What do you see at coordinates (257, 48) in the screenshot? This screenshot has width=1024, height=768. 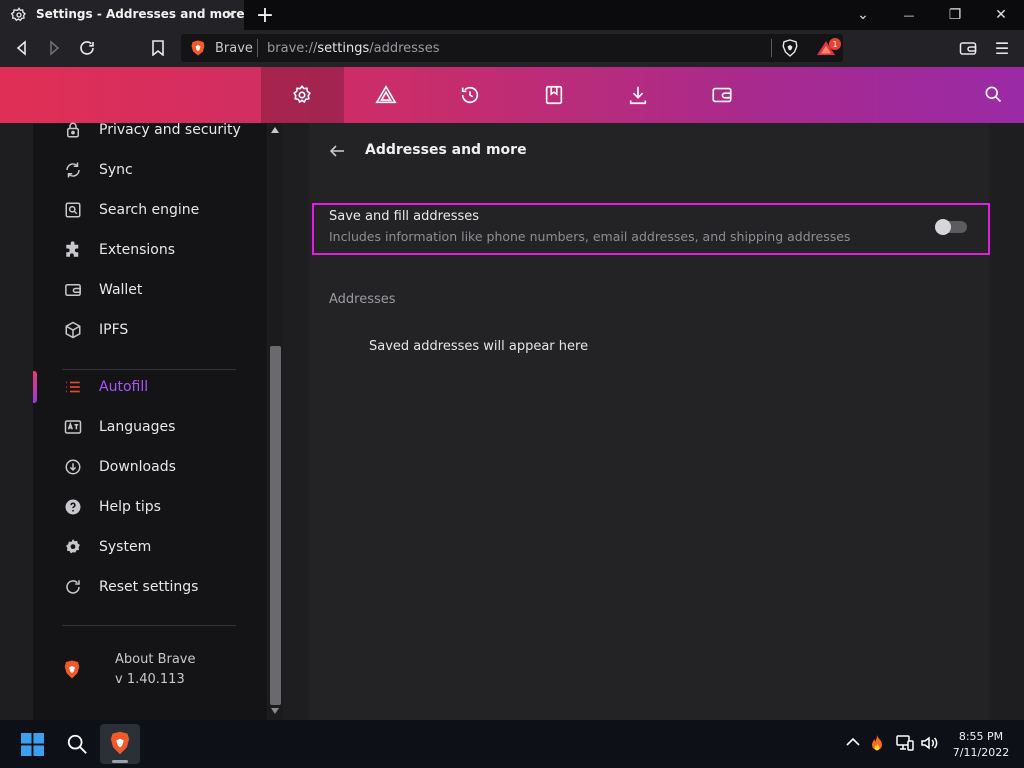 I see `omnibox-divider` at bounding box center [257, 48].